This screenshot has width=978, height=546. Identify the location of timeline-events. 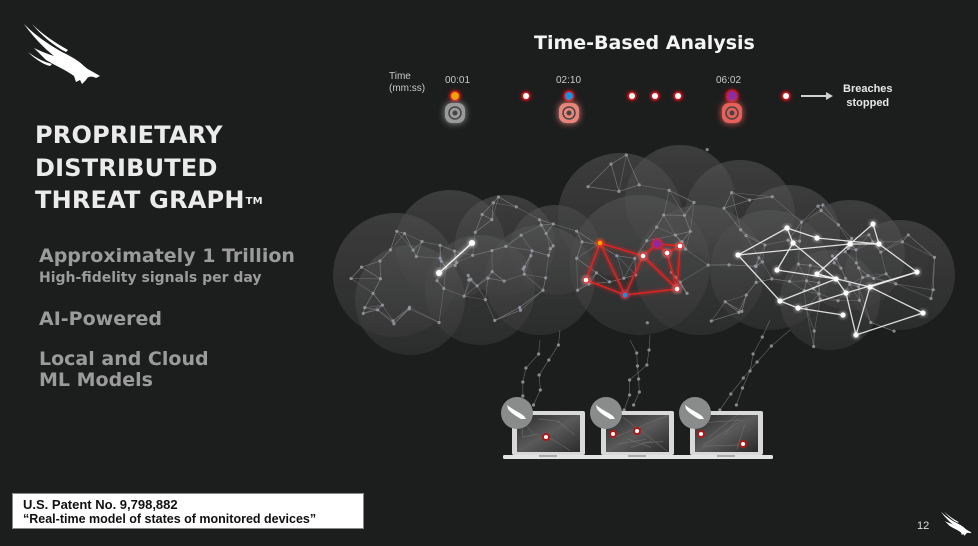
(618, 106).